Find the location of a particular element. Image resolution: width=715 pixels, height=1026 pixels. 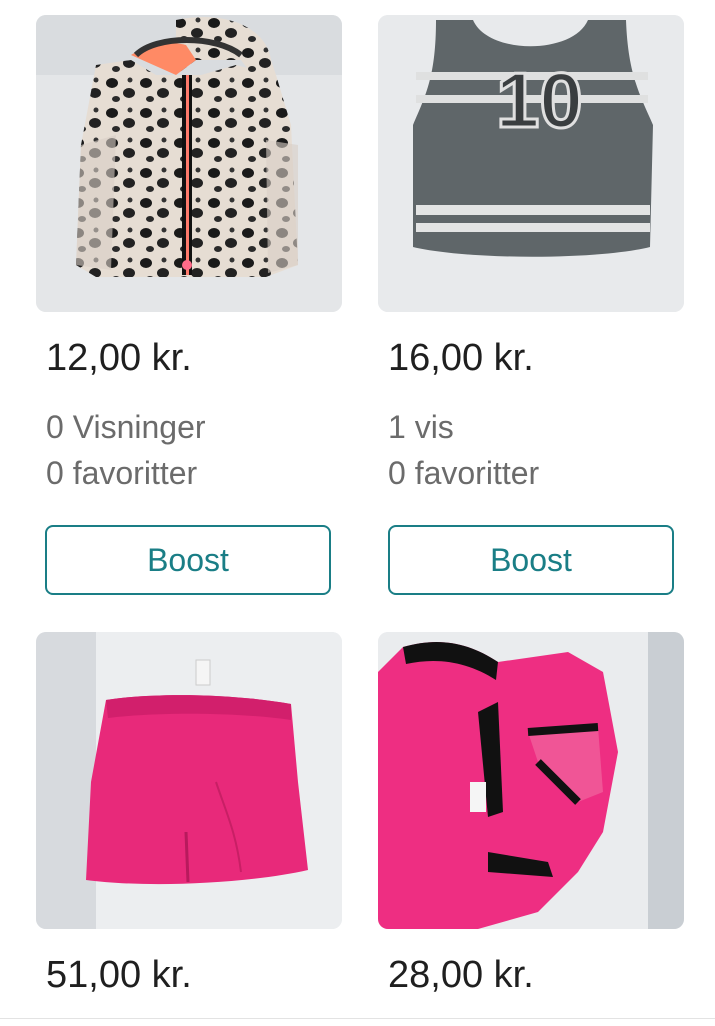

svg-text: 10 is located at coordinates (539, 100).